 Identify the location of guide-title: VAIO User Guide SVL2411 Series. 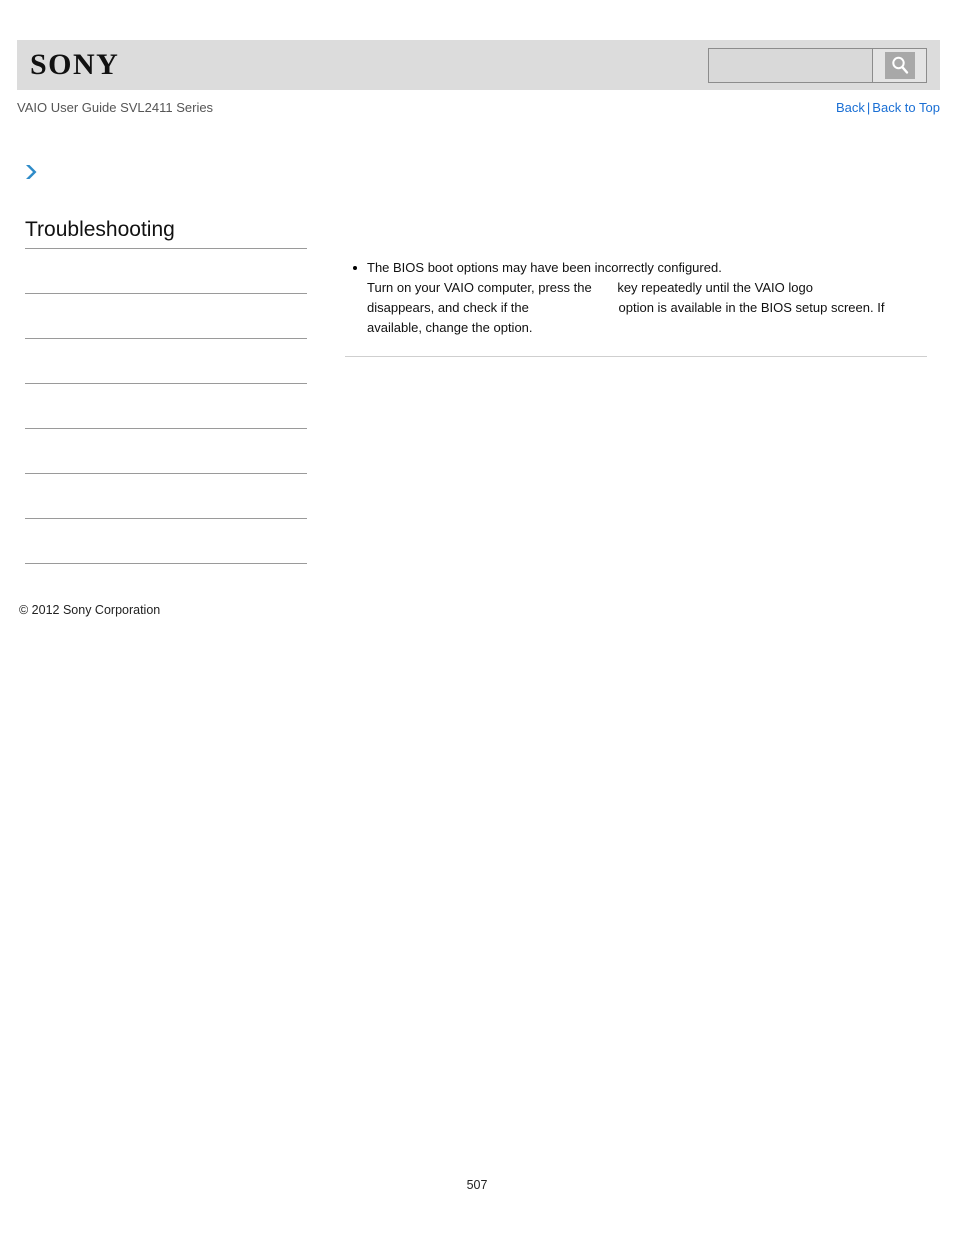
(115, 107).